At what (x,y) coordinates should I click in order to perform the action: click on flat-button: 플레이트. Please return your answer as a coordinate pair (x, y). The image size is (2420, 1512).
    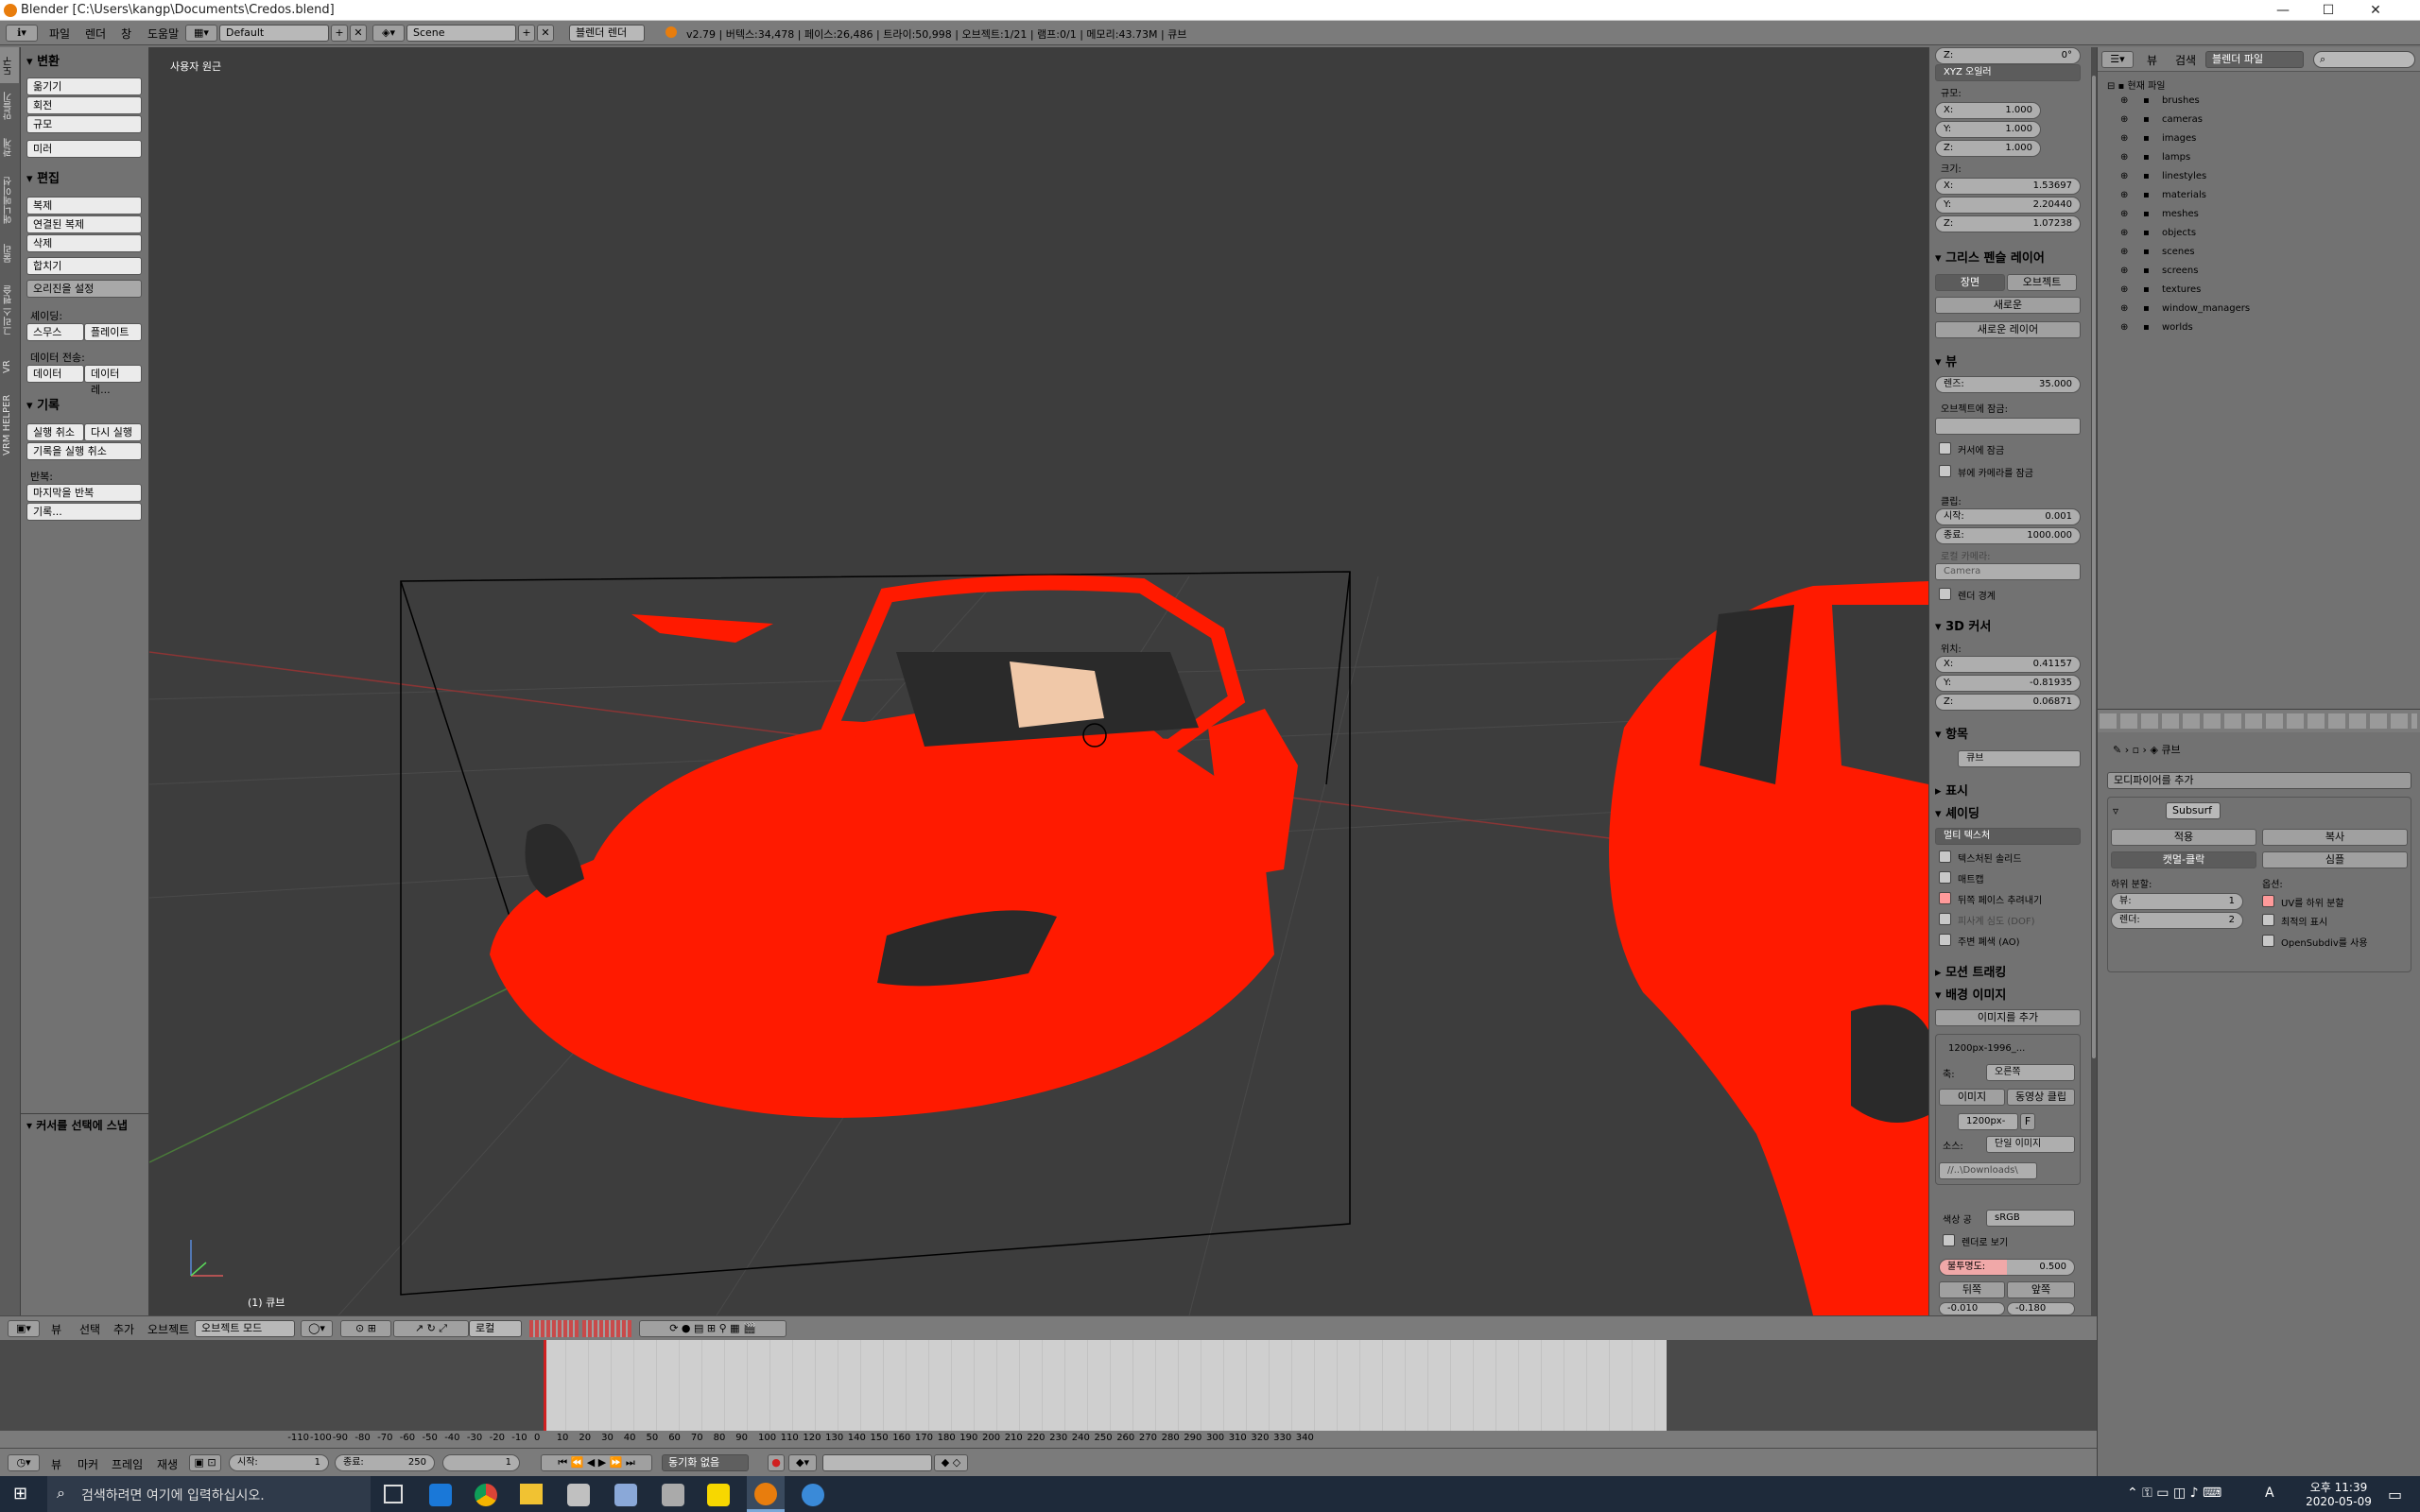
    Looking at the image, I should click on (113, 332).